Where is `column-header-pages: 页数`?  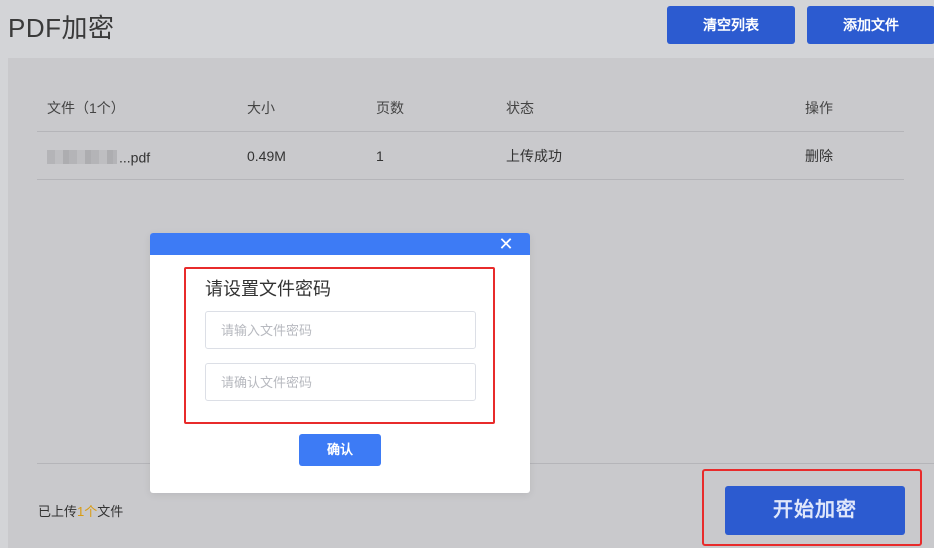 column-header-pages: 页数 is located at coordinates (390, 108).